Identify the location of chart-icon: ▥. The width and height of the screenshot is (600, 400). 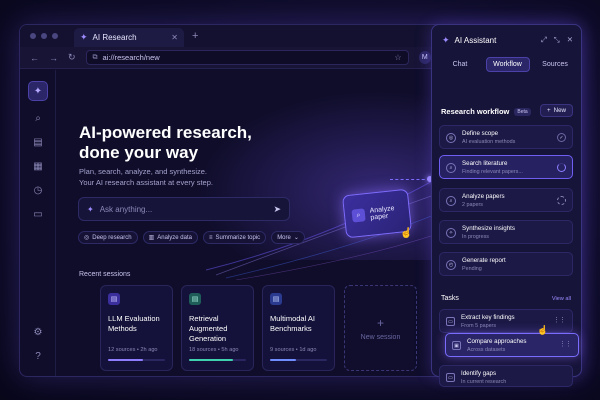
(151, 238).